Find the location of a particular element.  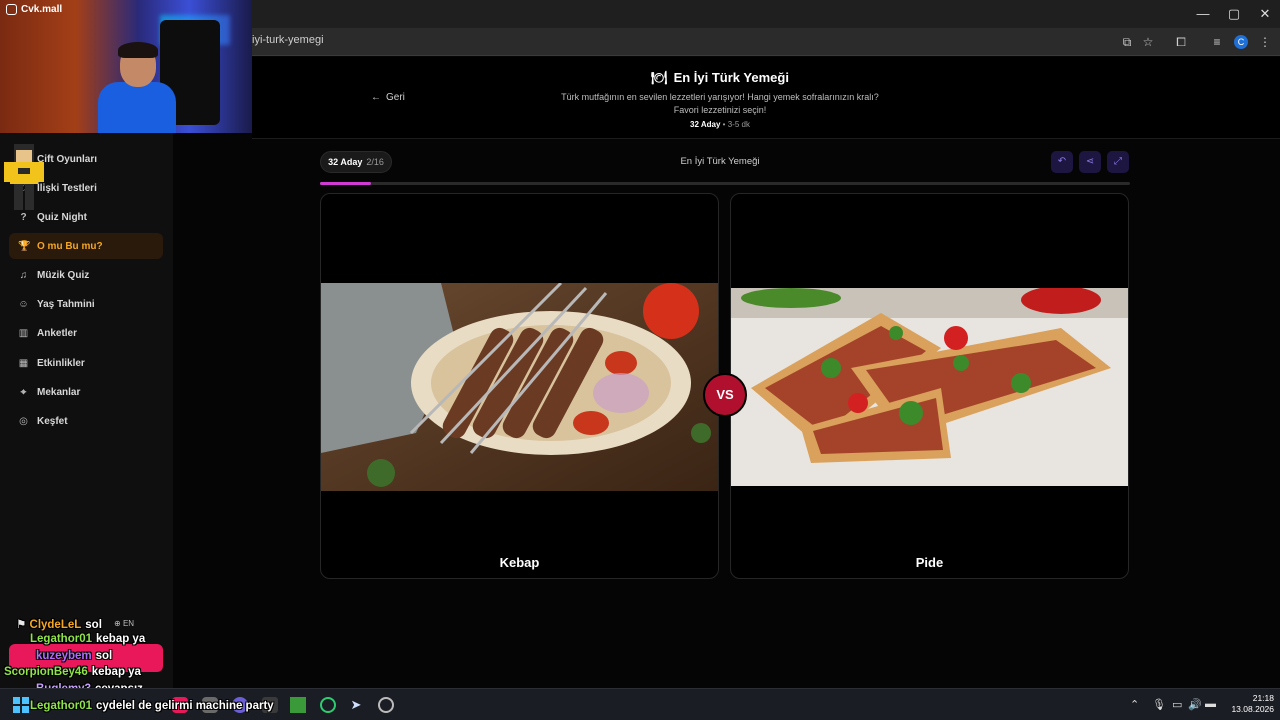

undo-button: ↶ is located at coordinates (1062, 162).